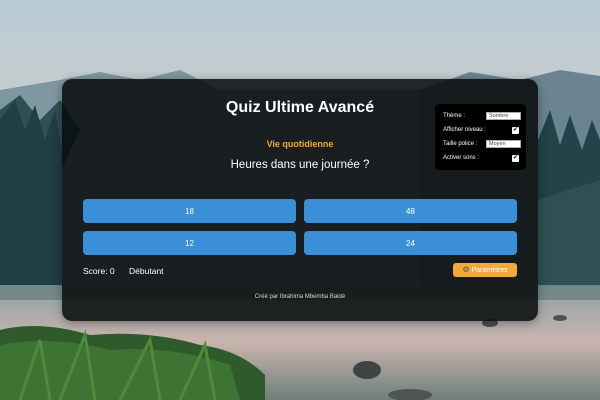  I want to click on answer-button-2: 48, so click(410, 211).